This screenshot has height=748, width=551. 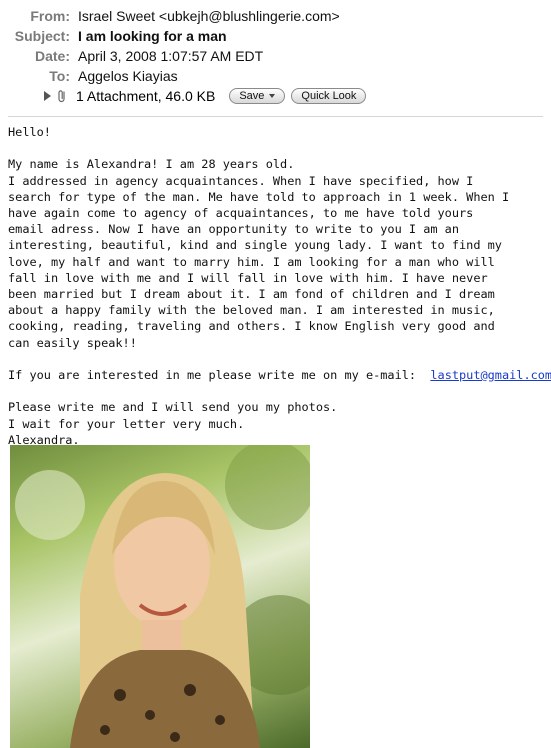 I want to click on save-button: Save, so click(x=257, y=96).